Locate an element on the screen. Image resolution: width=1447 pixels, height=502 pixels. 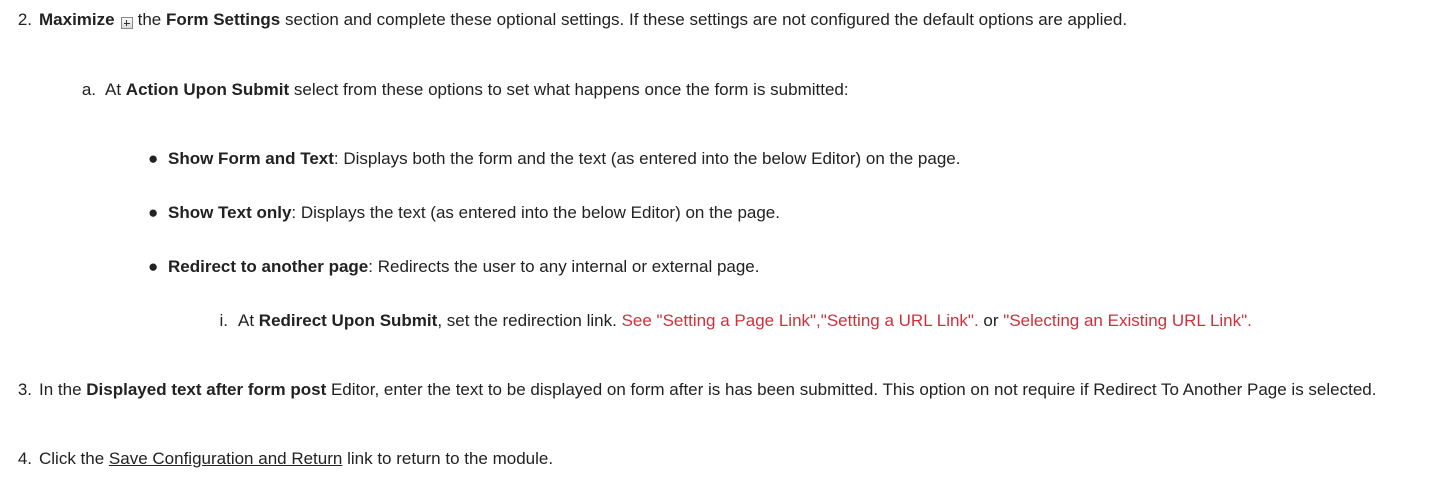
step-2a-at: At is located at coordinates (113, 89).